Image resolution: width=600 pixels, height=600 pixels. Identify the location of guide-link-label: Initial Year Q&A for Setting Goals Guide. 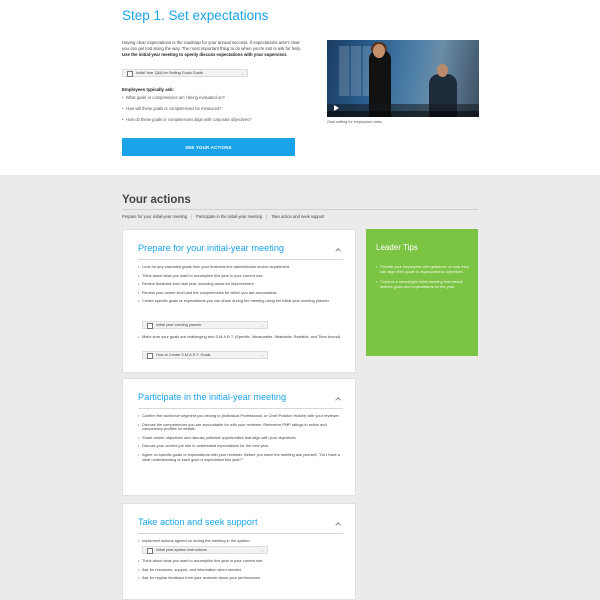
(169, 73).